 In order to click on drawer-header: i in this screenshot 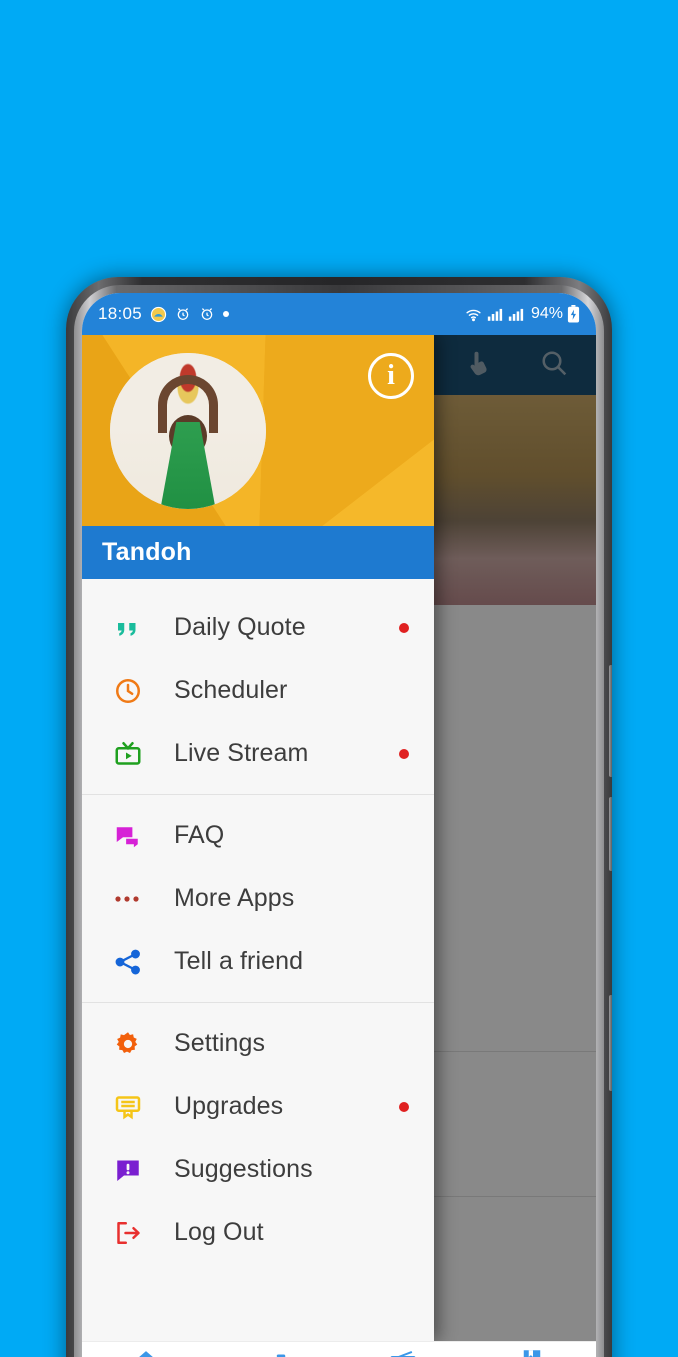, I will do `click(258, 430)`.